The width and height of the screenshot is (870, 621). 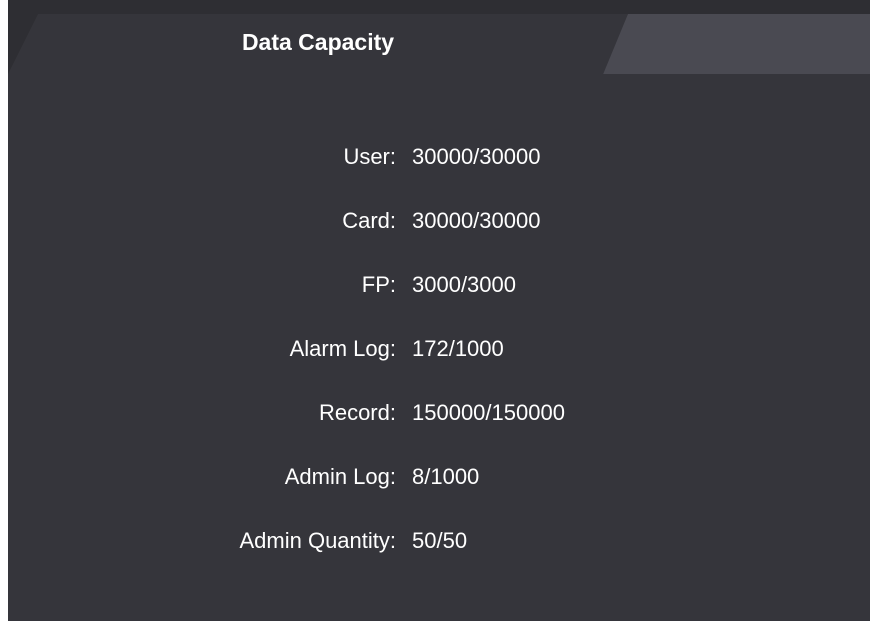 I want to click on capacity-row-user: User: 30000/30000, so click(x=439, y=166).